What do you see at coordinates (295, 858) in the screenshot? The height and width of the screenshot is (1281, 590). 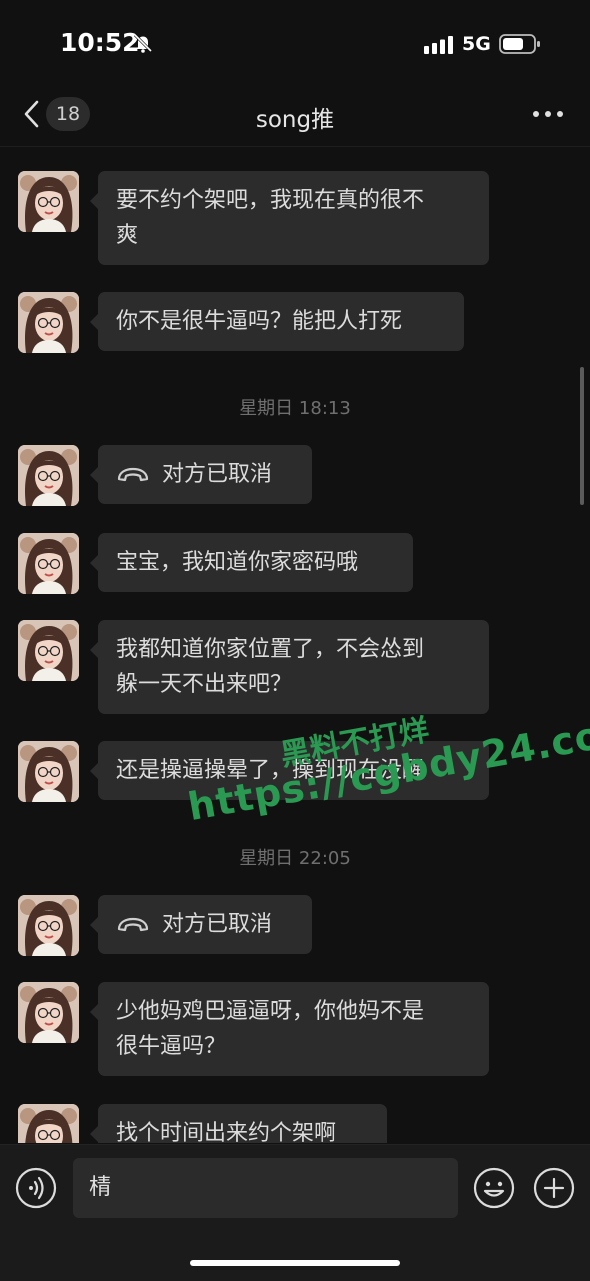 I see `time-divider: 星期日 22:05` at bounding box center [295, 858].